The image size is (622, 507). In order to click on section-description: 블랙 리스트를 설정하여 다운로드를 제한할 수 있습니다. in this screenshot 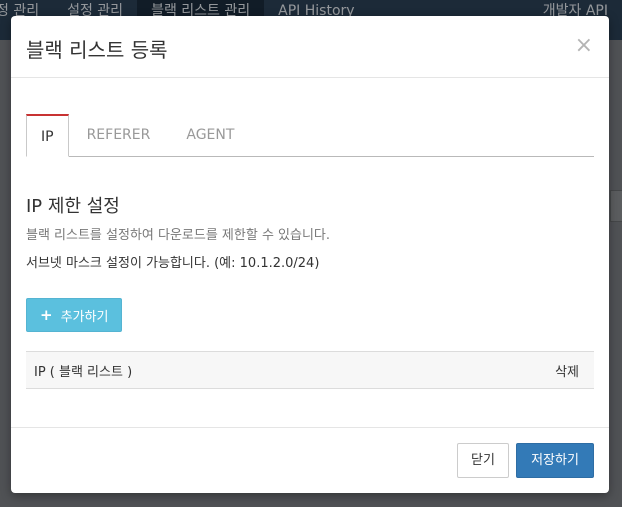, I will do `click(178, 235)`.